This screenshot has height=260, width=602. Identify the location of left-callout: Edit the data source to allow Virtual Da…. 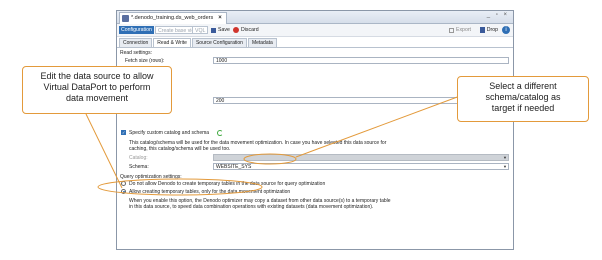
(97, 90).